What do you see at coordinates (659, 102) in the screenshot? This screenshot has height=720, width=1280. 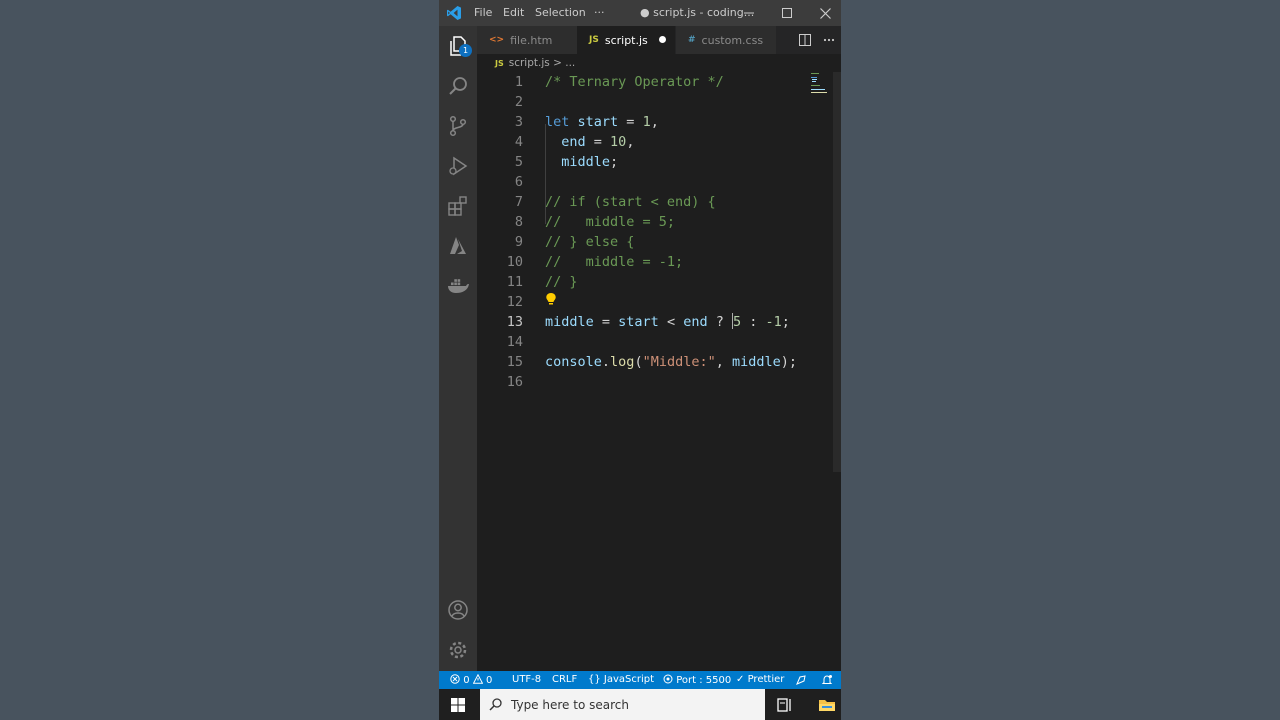 I see `code-line: 2` at bounding box center [659, 102].